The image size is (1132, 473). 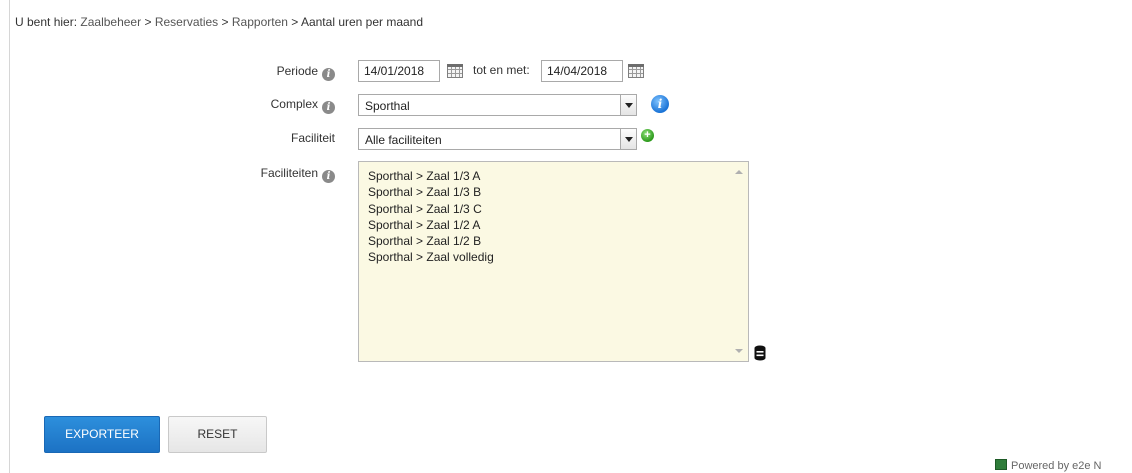 I want to click on date-to-label: tot en met:, so click(x=501, y=70).